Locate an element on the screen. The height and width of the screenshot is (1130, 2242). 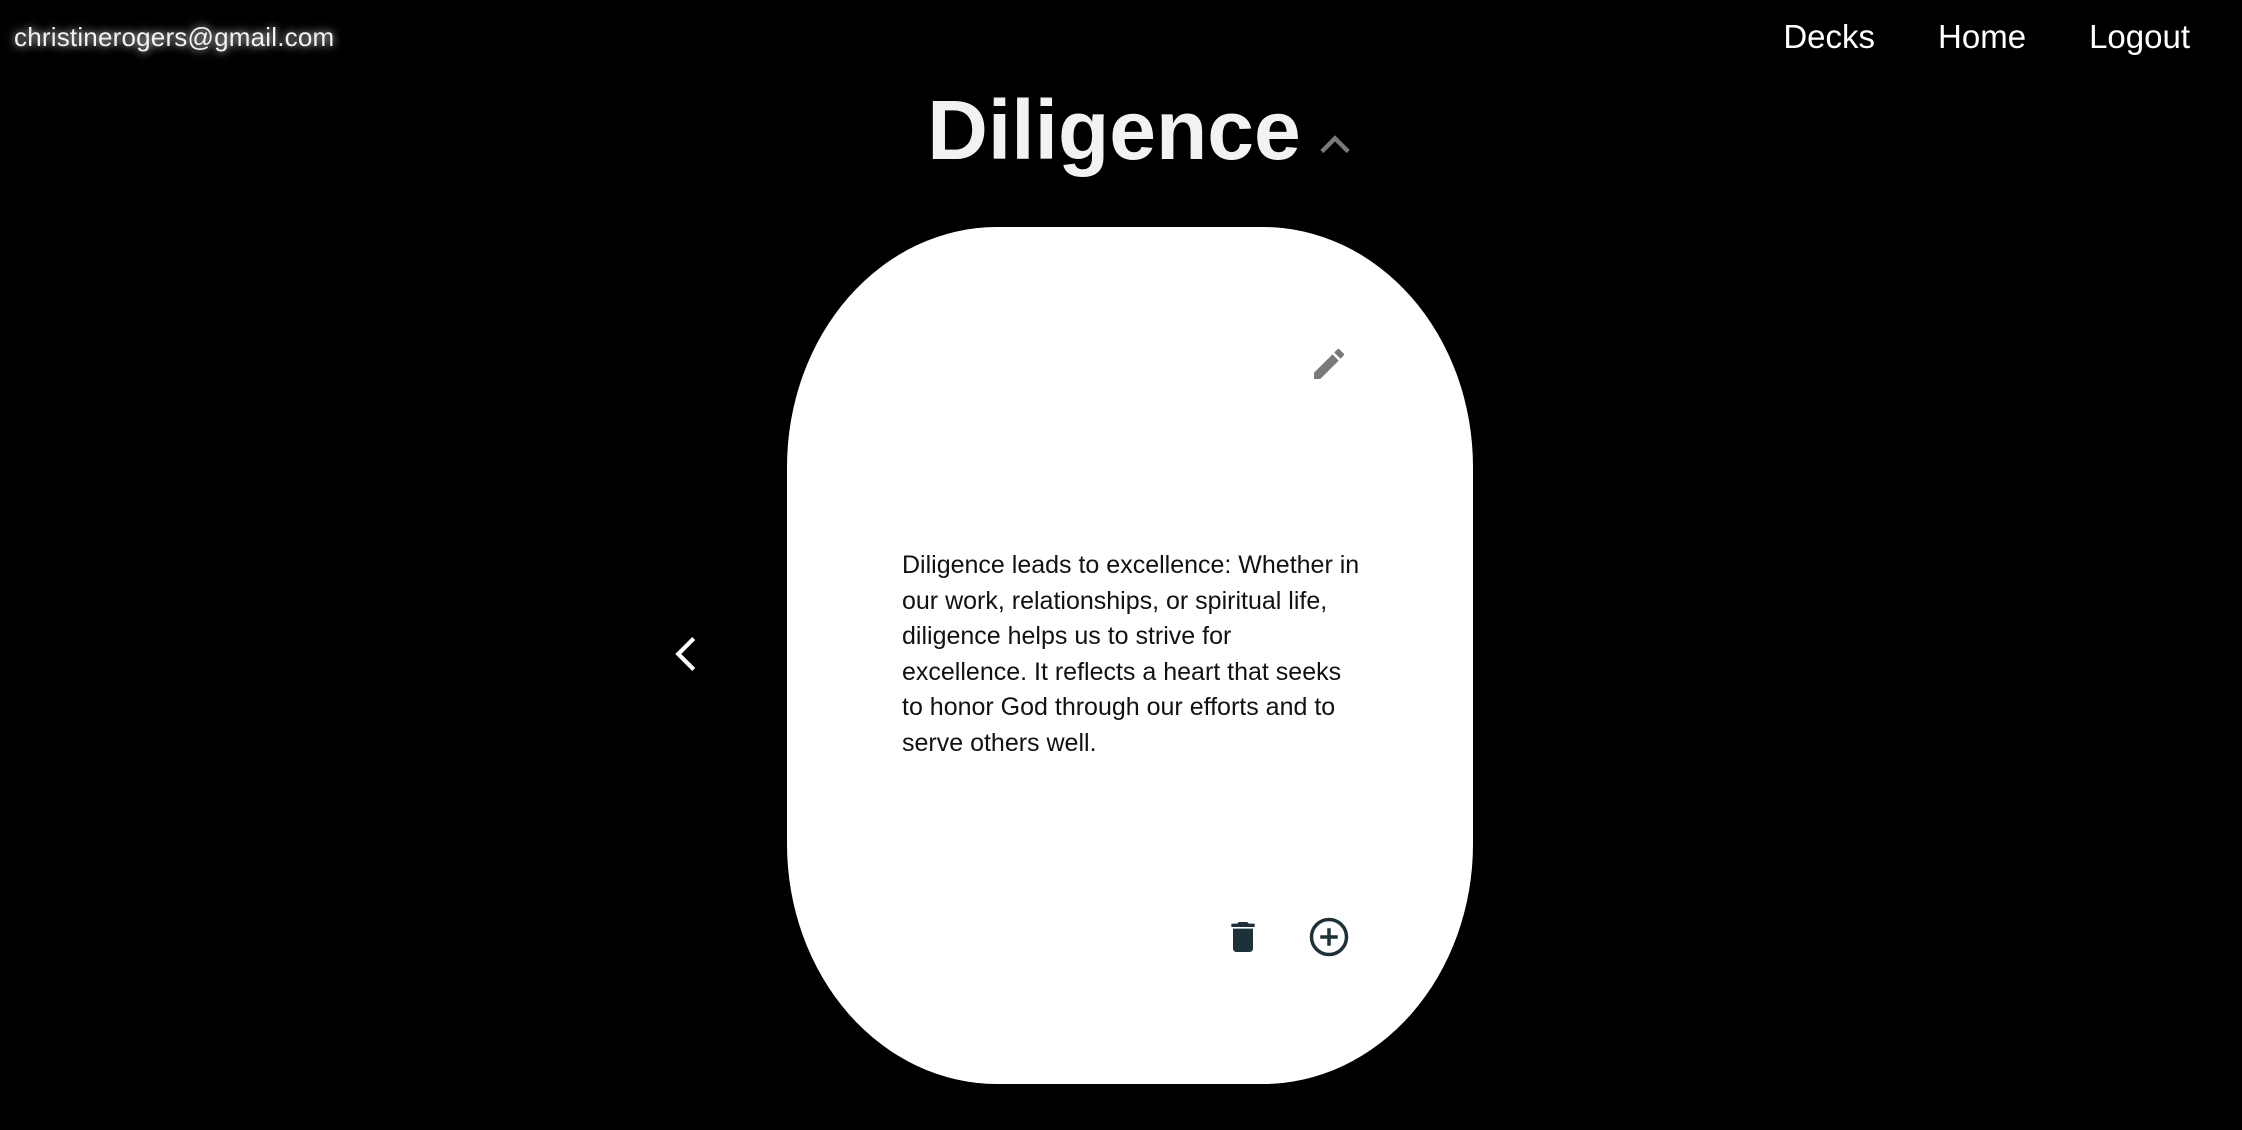
chevron-left-icon is located at coordinates (687, 654).